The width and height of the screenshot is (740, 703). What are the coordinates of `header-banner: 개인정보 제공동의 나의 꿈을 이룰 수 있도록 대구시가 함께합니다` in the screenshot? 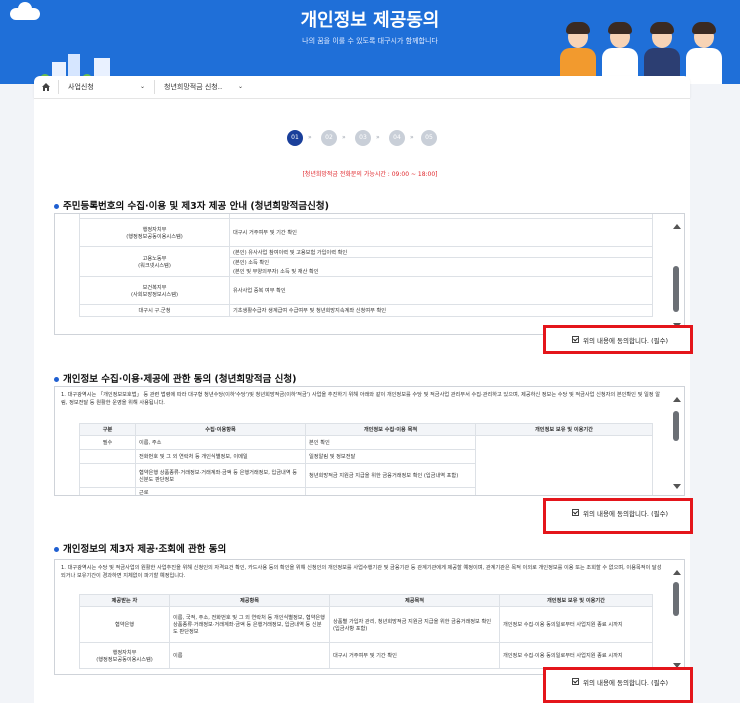 It's located at (370, 42).